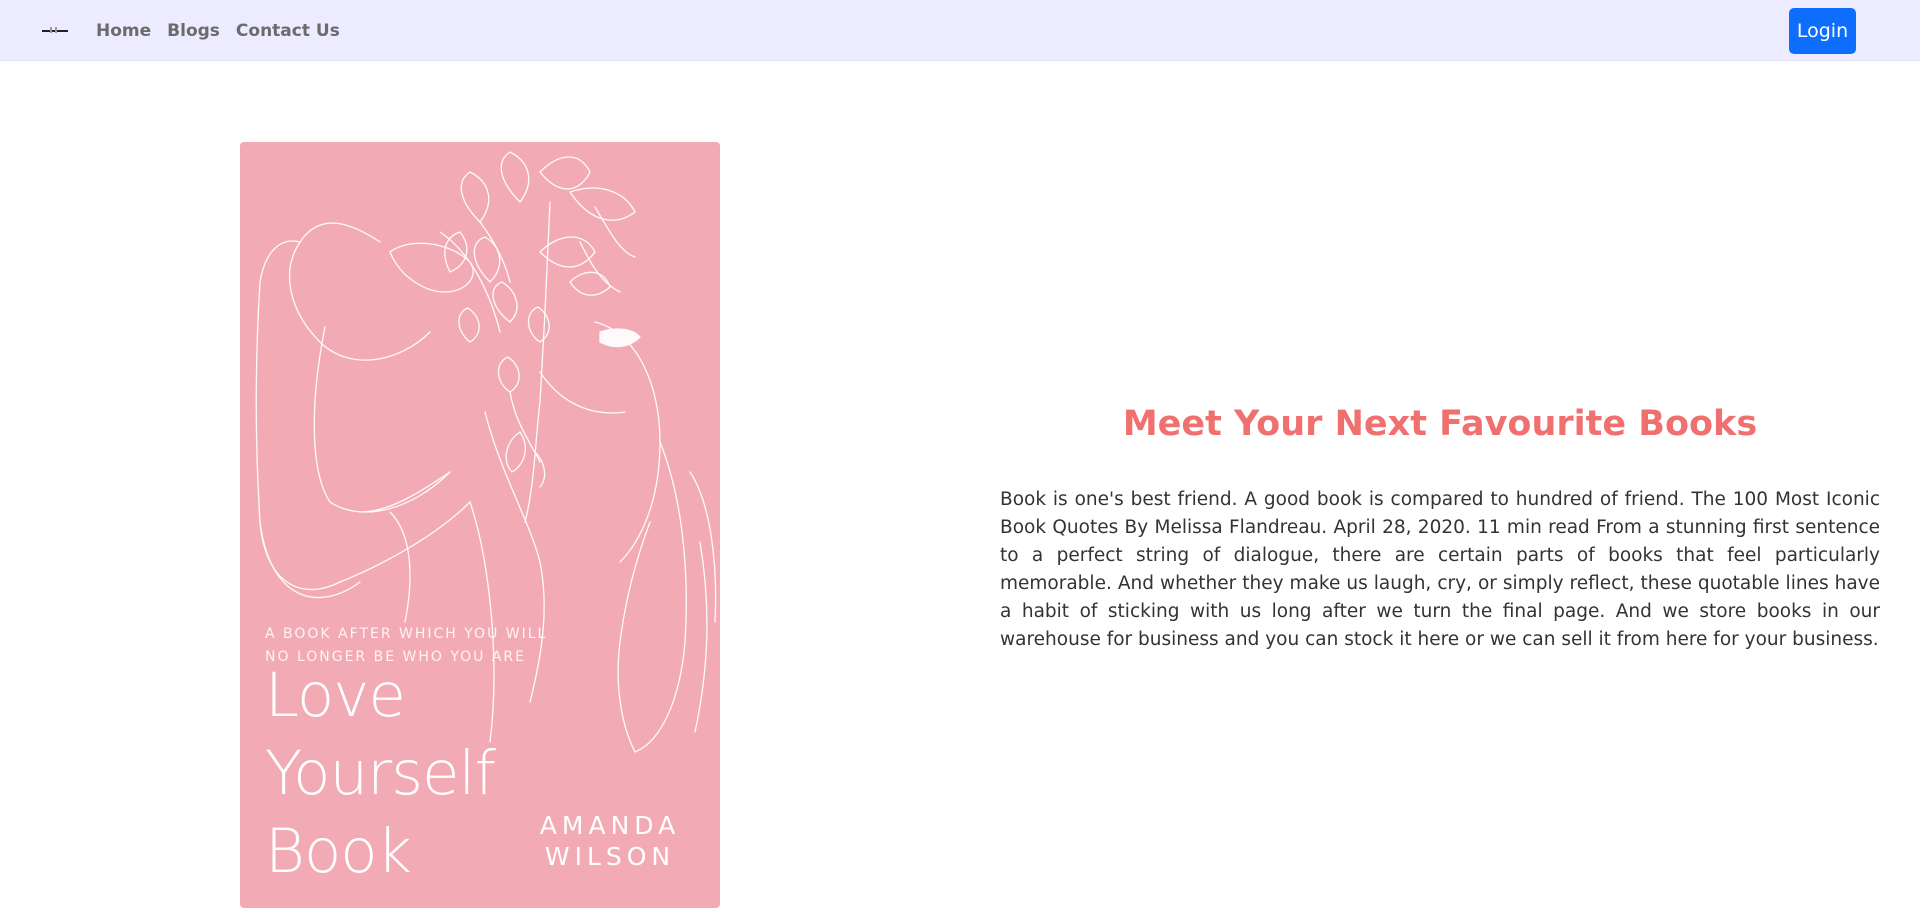 The image size is (1920, 918). I want to click on nav-link-home: Home, so click(123, 31).